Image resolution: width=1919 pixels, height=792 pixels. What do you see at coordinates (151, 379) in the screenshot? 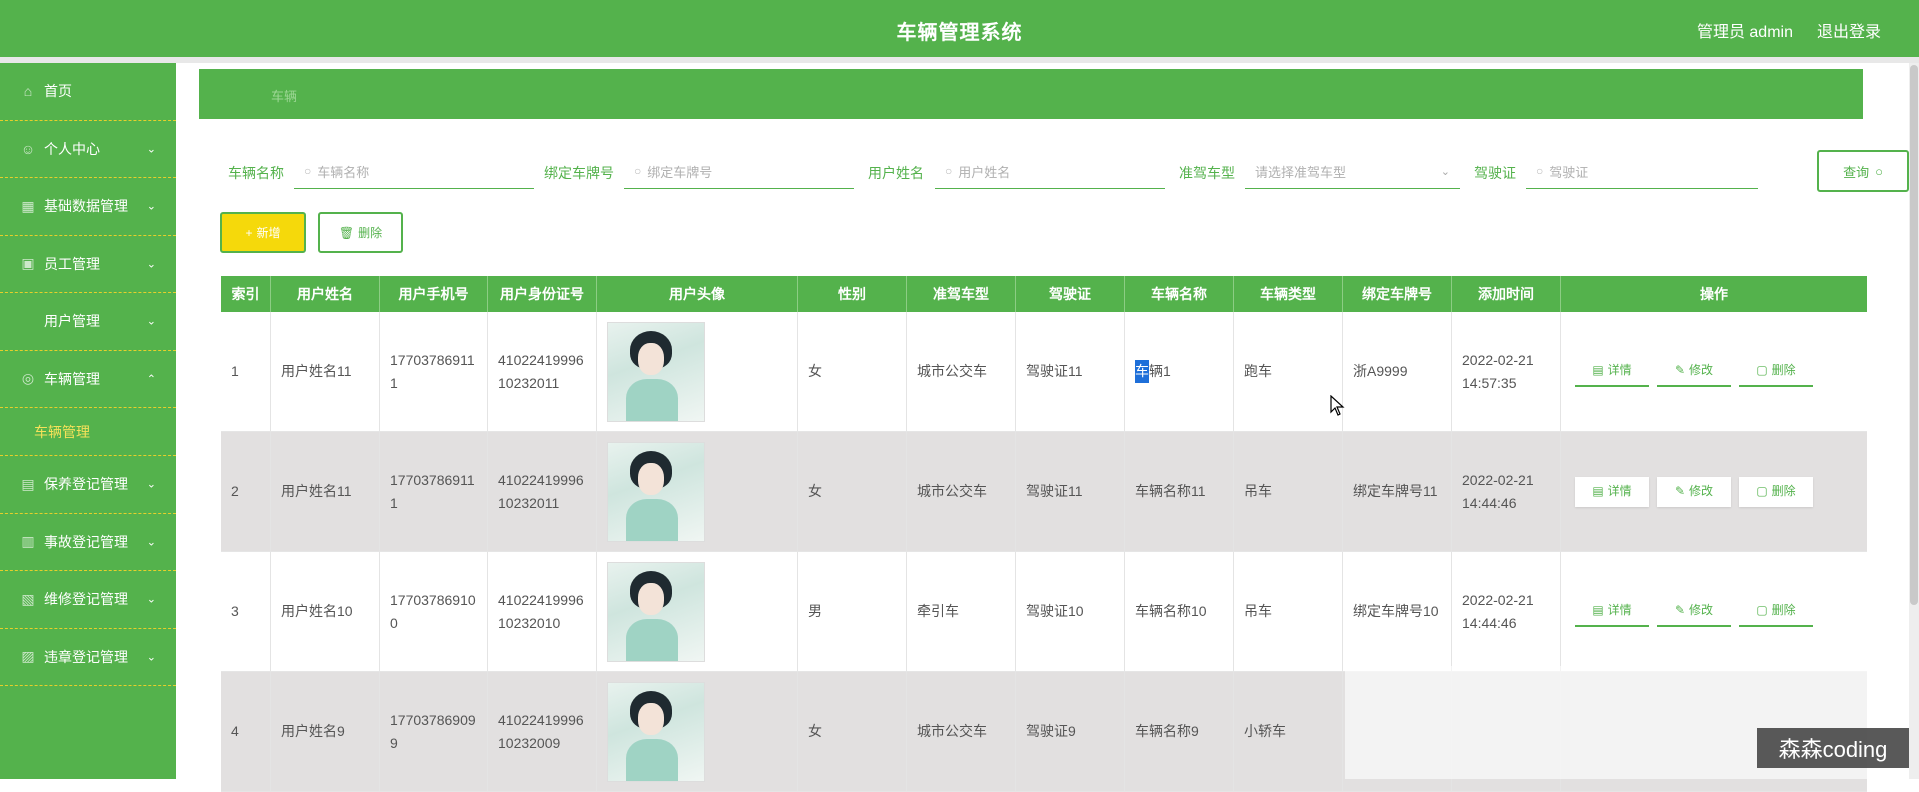
I see `chevron-up-icon: ⌃` at bounding box center [151, 379].